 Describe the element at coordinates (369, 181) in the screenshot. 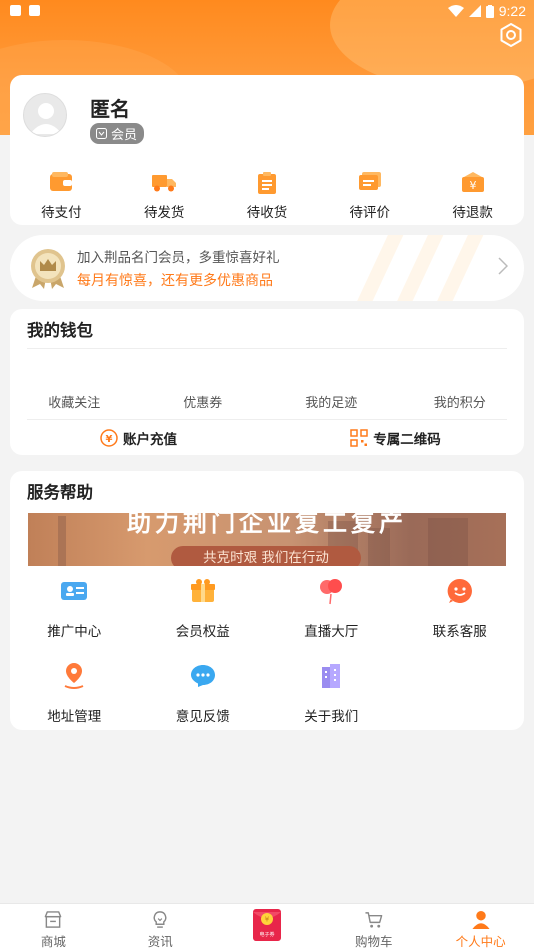

I see `comment-icon` at that location.